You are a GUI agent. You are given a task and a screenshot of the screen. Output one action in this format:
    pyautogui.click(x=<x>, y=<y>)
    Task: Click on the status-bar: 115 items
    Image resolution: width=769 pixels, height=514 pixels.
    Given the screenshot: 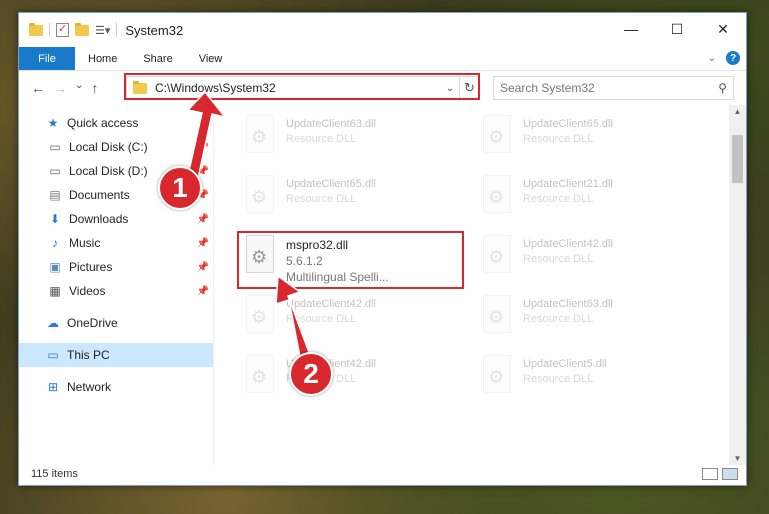 What is the action you would take?
    pyautogui.click(x=382, y=474)
    